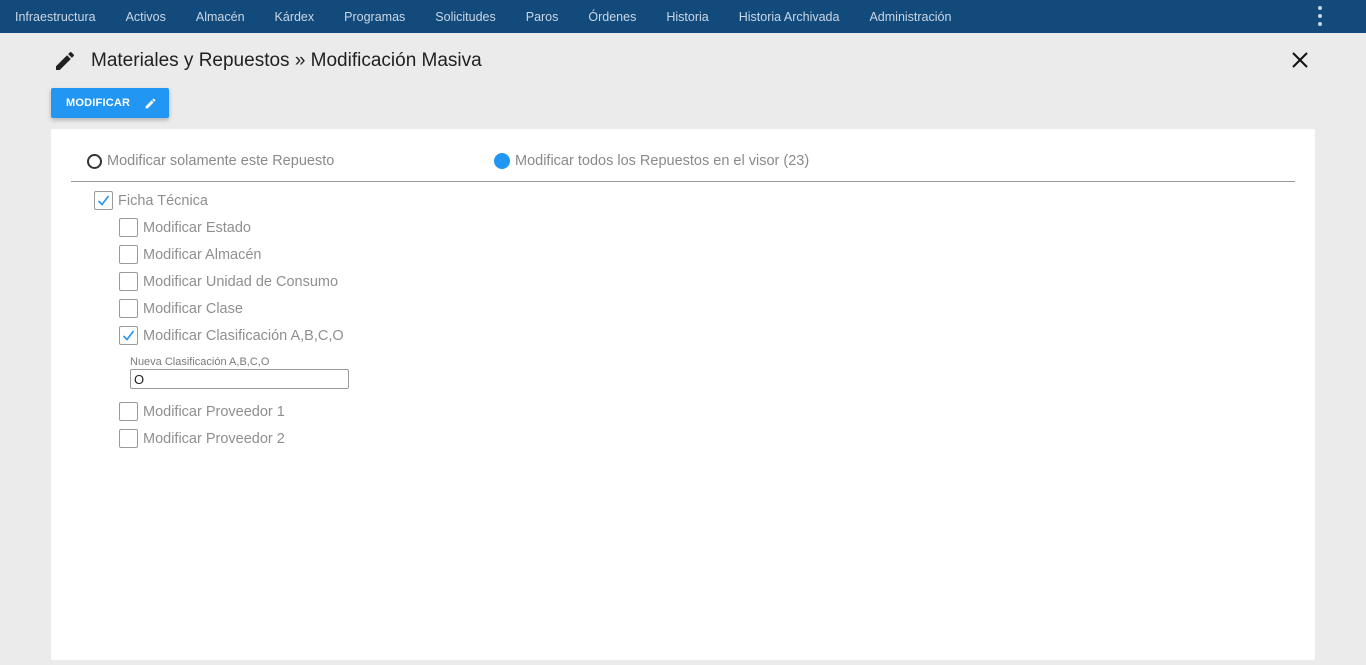 The height and width of the screenshot is (665, 1366). Describe the element at coordinates (910, 17) in the screenshot. I see `nav-item-administracion: Administración` at that location.